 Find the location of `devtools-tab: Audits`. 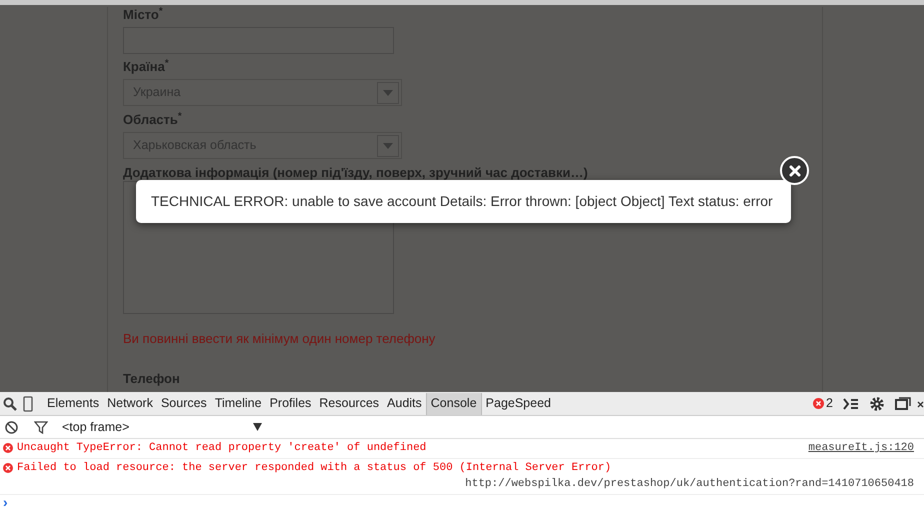

devtools-tab: Audits is located at coordinates (404, 403).